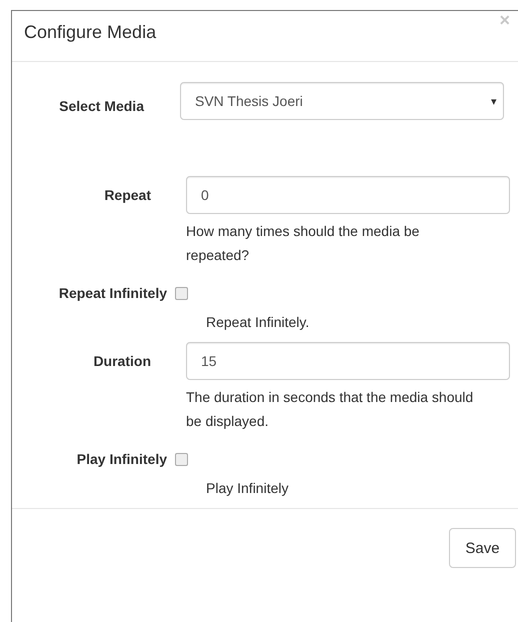 This screenshot has width=518, height=622. I want to click on help-text: How many times should the media be repeated?, so click(303, 243).